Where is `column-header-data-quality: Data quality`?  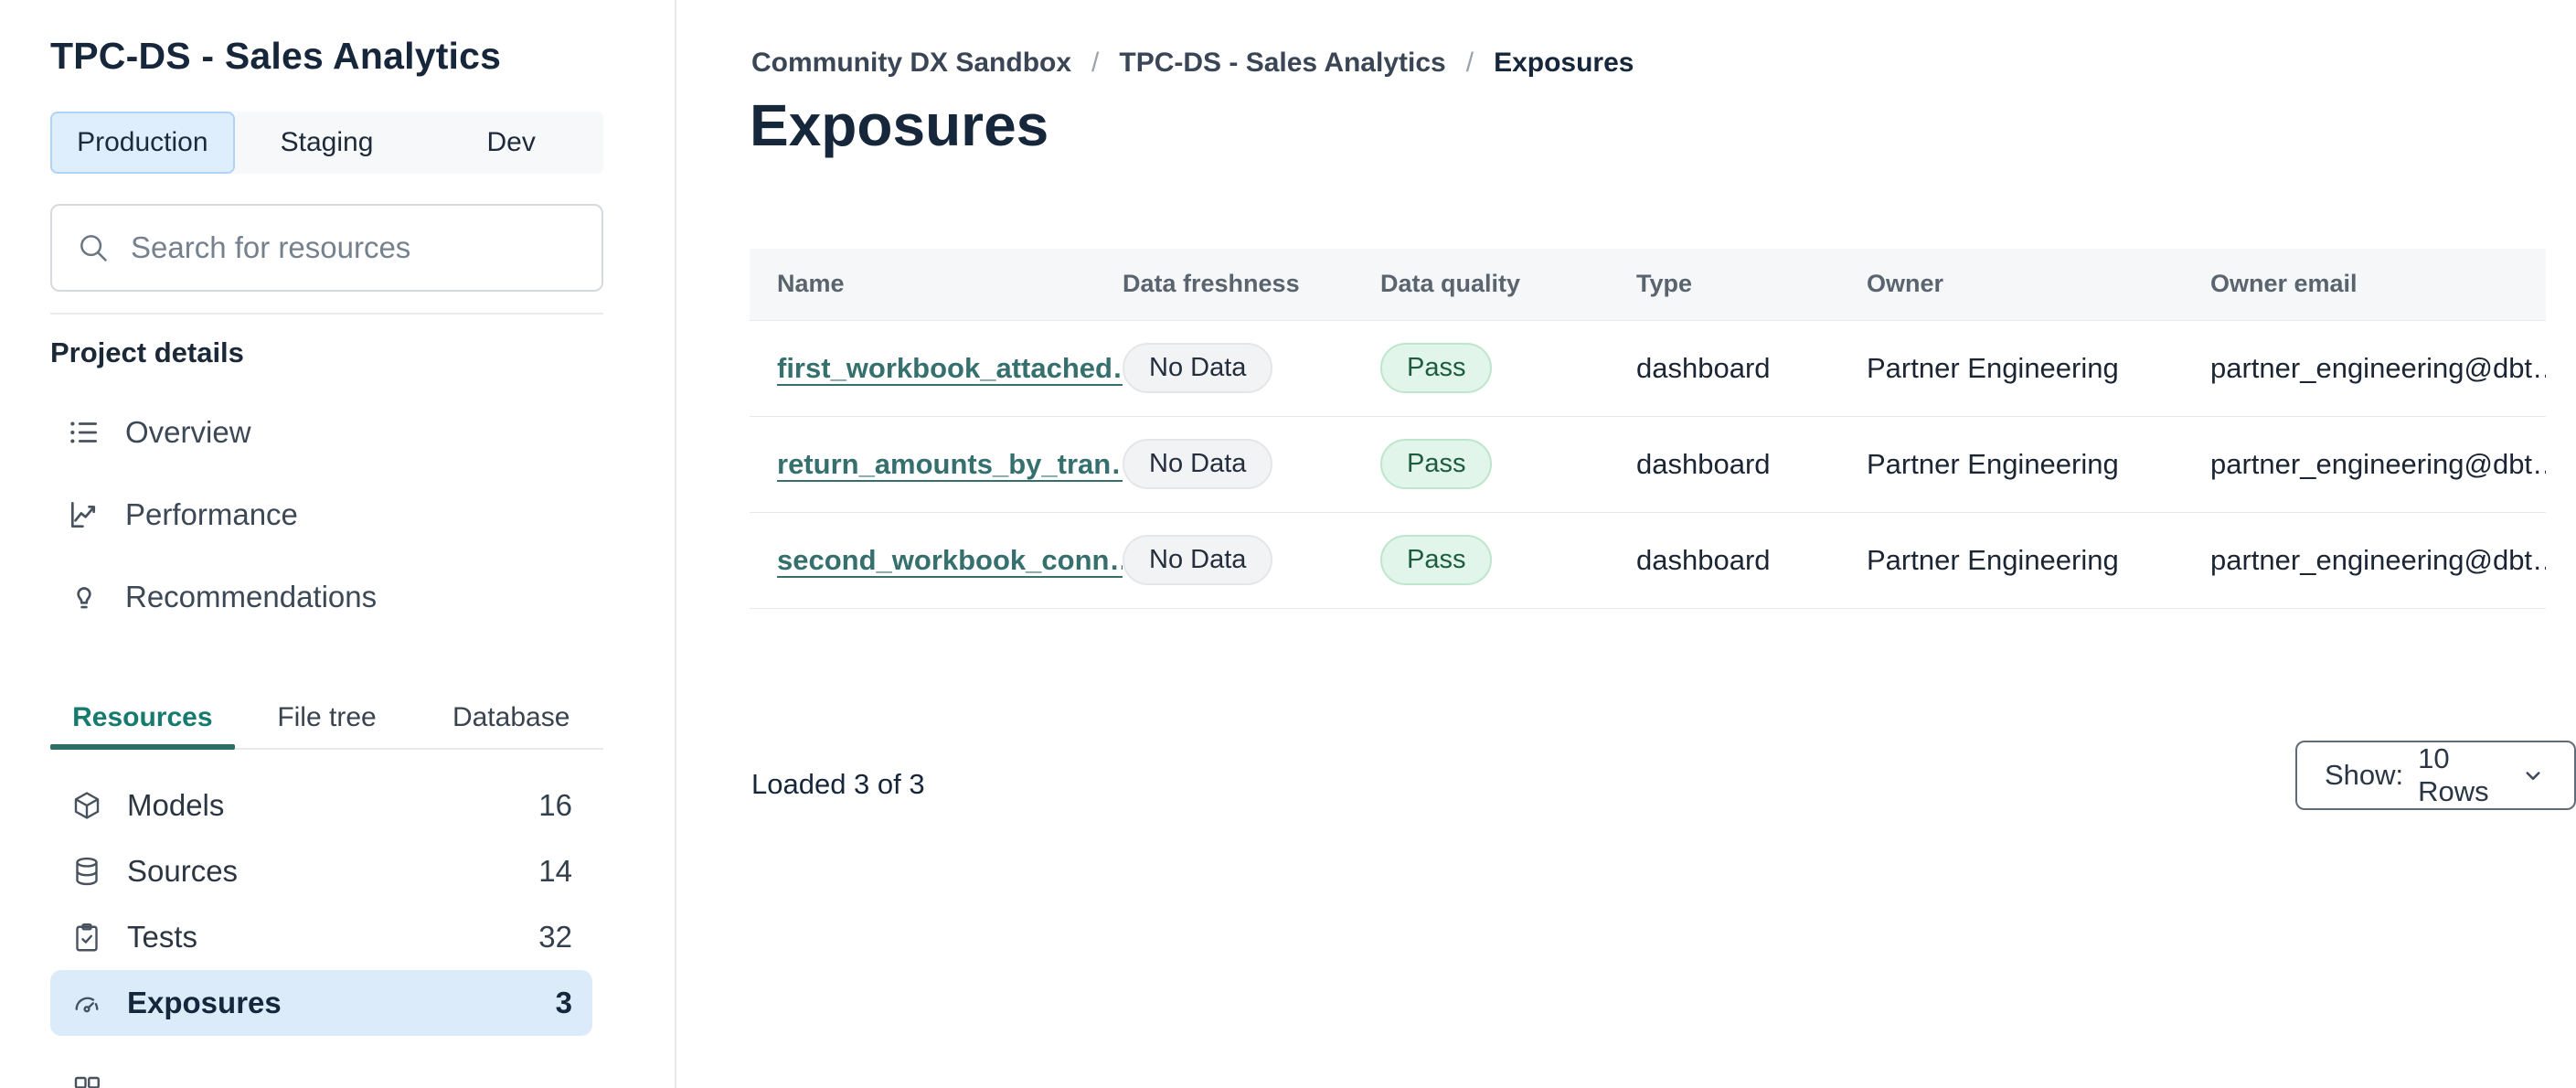 column-header-data-quality: Data quality is located at coordinates (1508, 285).